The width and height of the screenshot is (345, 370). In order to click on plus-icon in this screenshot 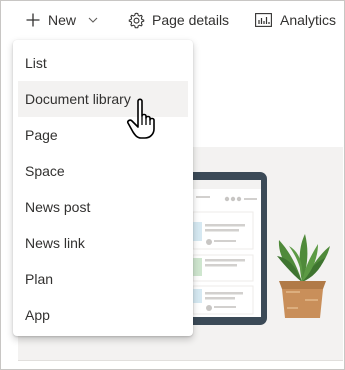, I will do `click(33, 20)`.